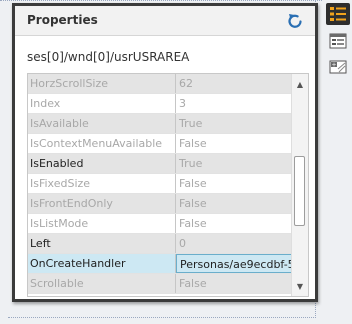  Describe the element at coordinates (102, 123) in the screenshot. I see `property-name: IsAvailable` at that location.